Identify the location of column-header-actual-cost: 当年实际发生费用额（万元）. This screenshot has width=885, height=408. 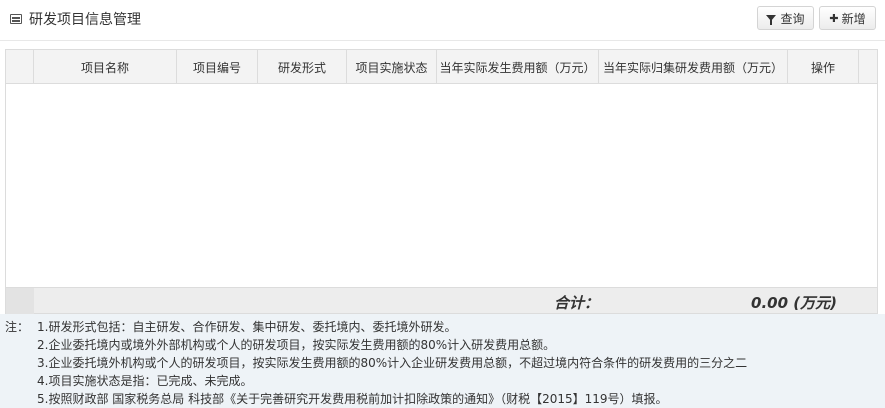
(518, 67).